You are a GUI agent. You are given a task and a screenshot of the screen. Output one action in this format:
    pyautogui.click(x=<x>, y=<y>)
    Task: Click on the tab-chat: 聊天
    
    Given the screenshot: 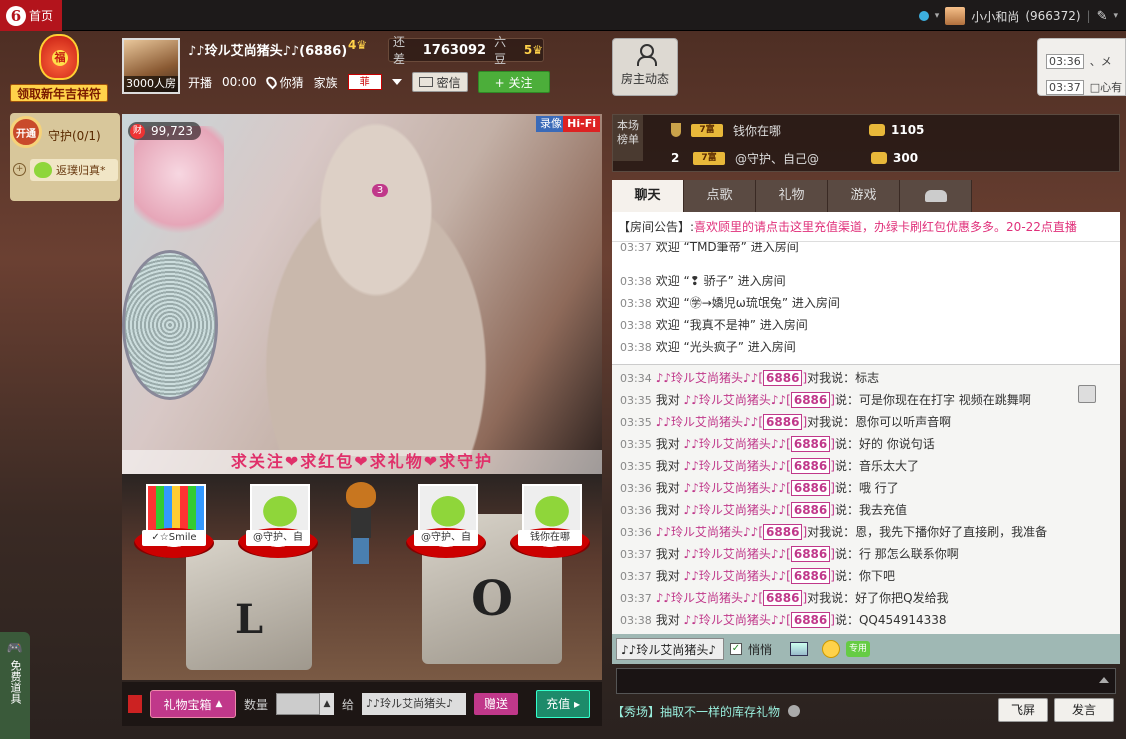 What is the action you would take?
    pyautogui.click(x=648, y=196)
    